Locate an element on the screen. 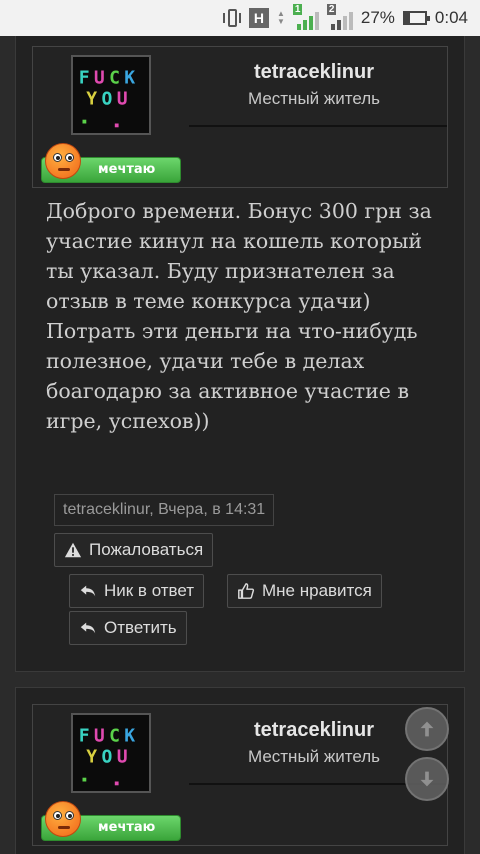 This screenshot has width=480, height=854. post-meta: tetraceklinur, Вчера, в 14:31 is located at coordinates (164, 510).